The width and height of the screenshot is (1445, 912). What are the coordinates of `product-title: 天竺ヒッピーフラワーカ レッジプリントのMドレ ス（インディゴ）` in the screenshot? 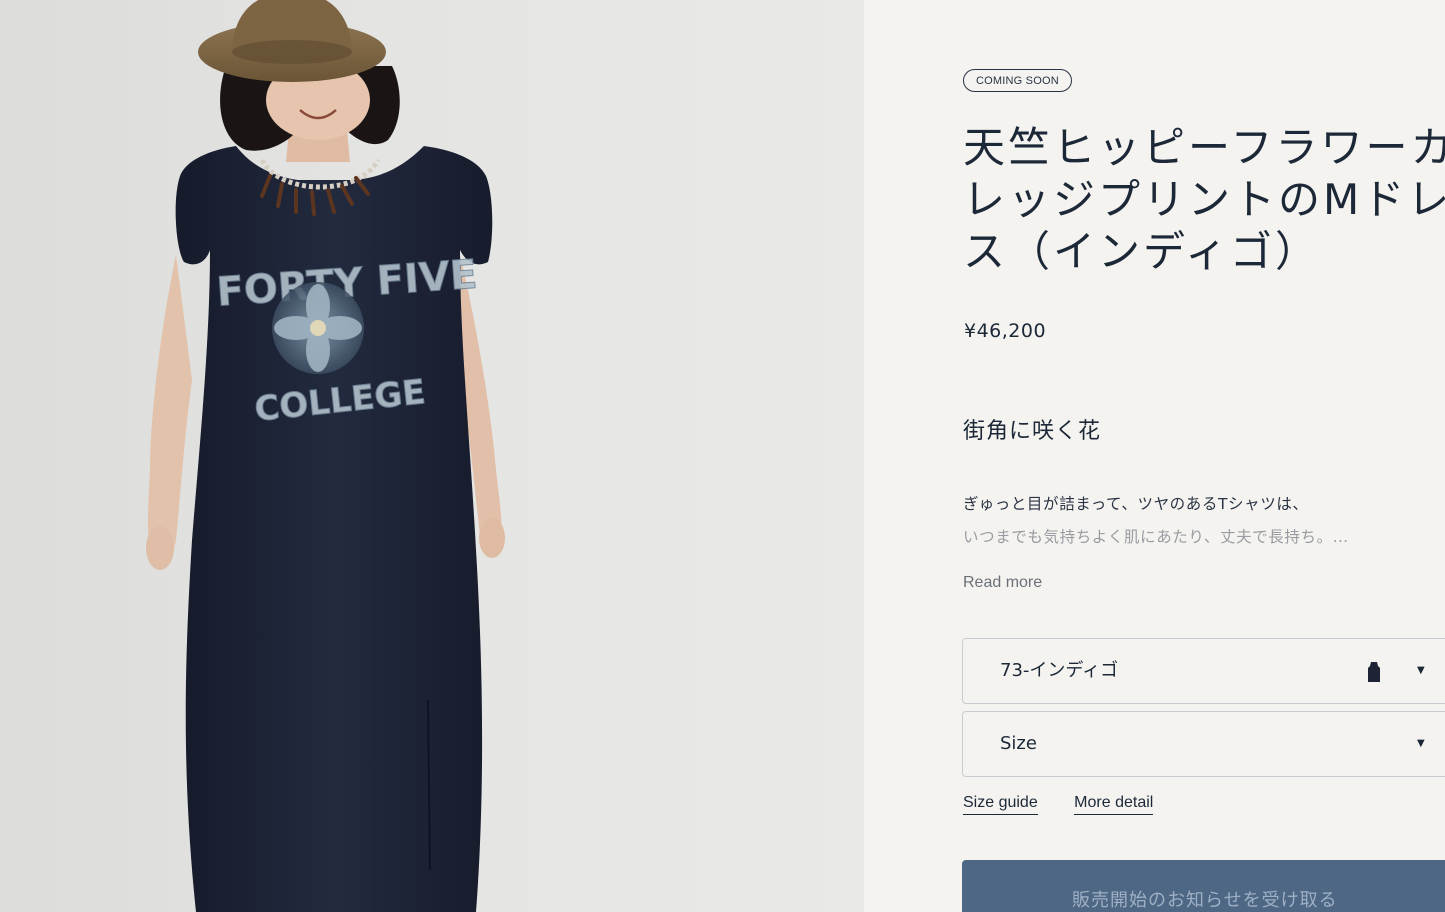 It's located at (1204, 200).